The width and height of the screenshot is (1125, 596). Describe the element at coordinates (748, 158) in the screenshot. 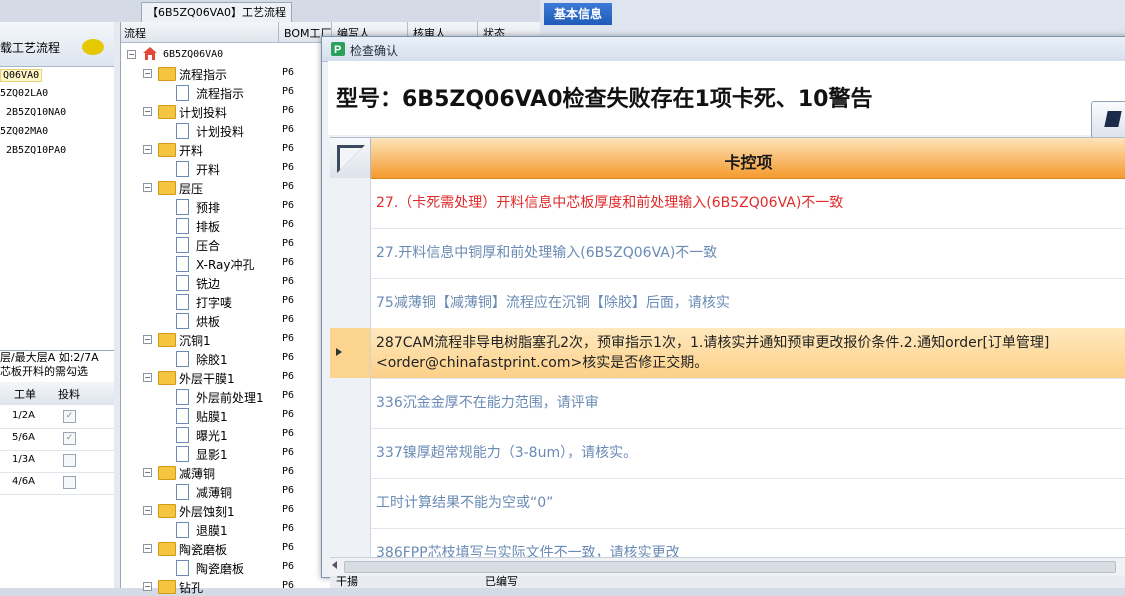

I see `grid-column-header: 卡控项` at that location.